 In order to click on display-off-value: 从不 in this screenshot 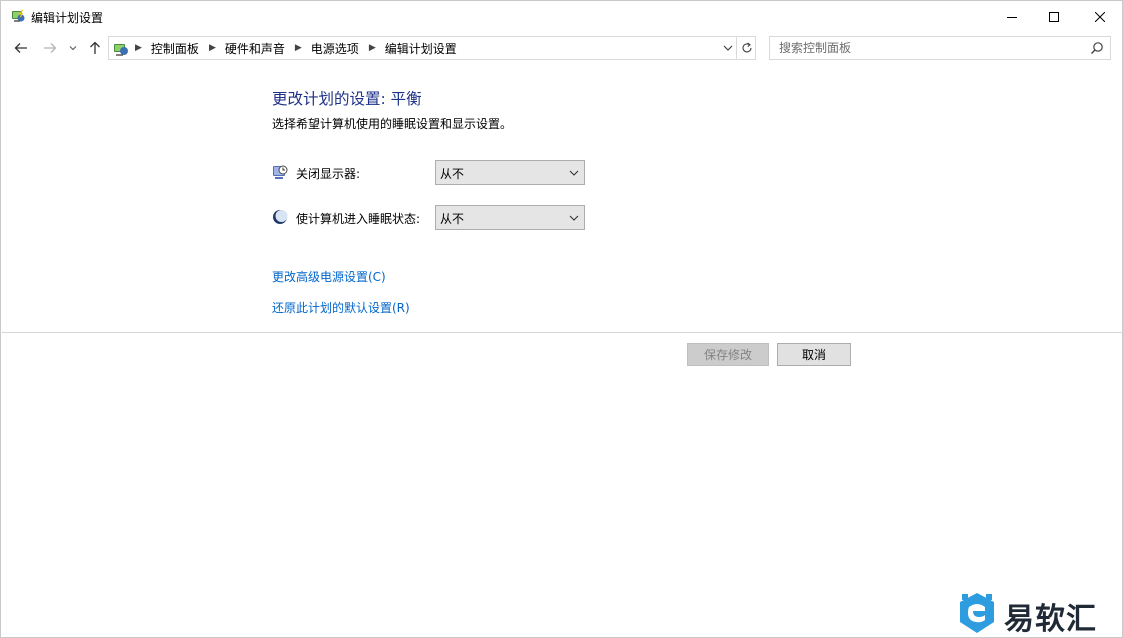, I will do `click(452, 174)`.